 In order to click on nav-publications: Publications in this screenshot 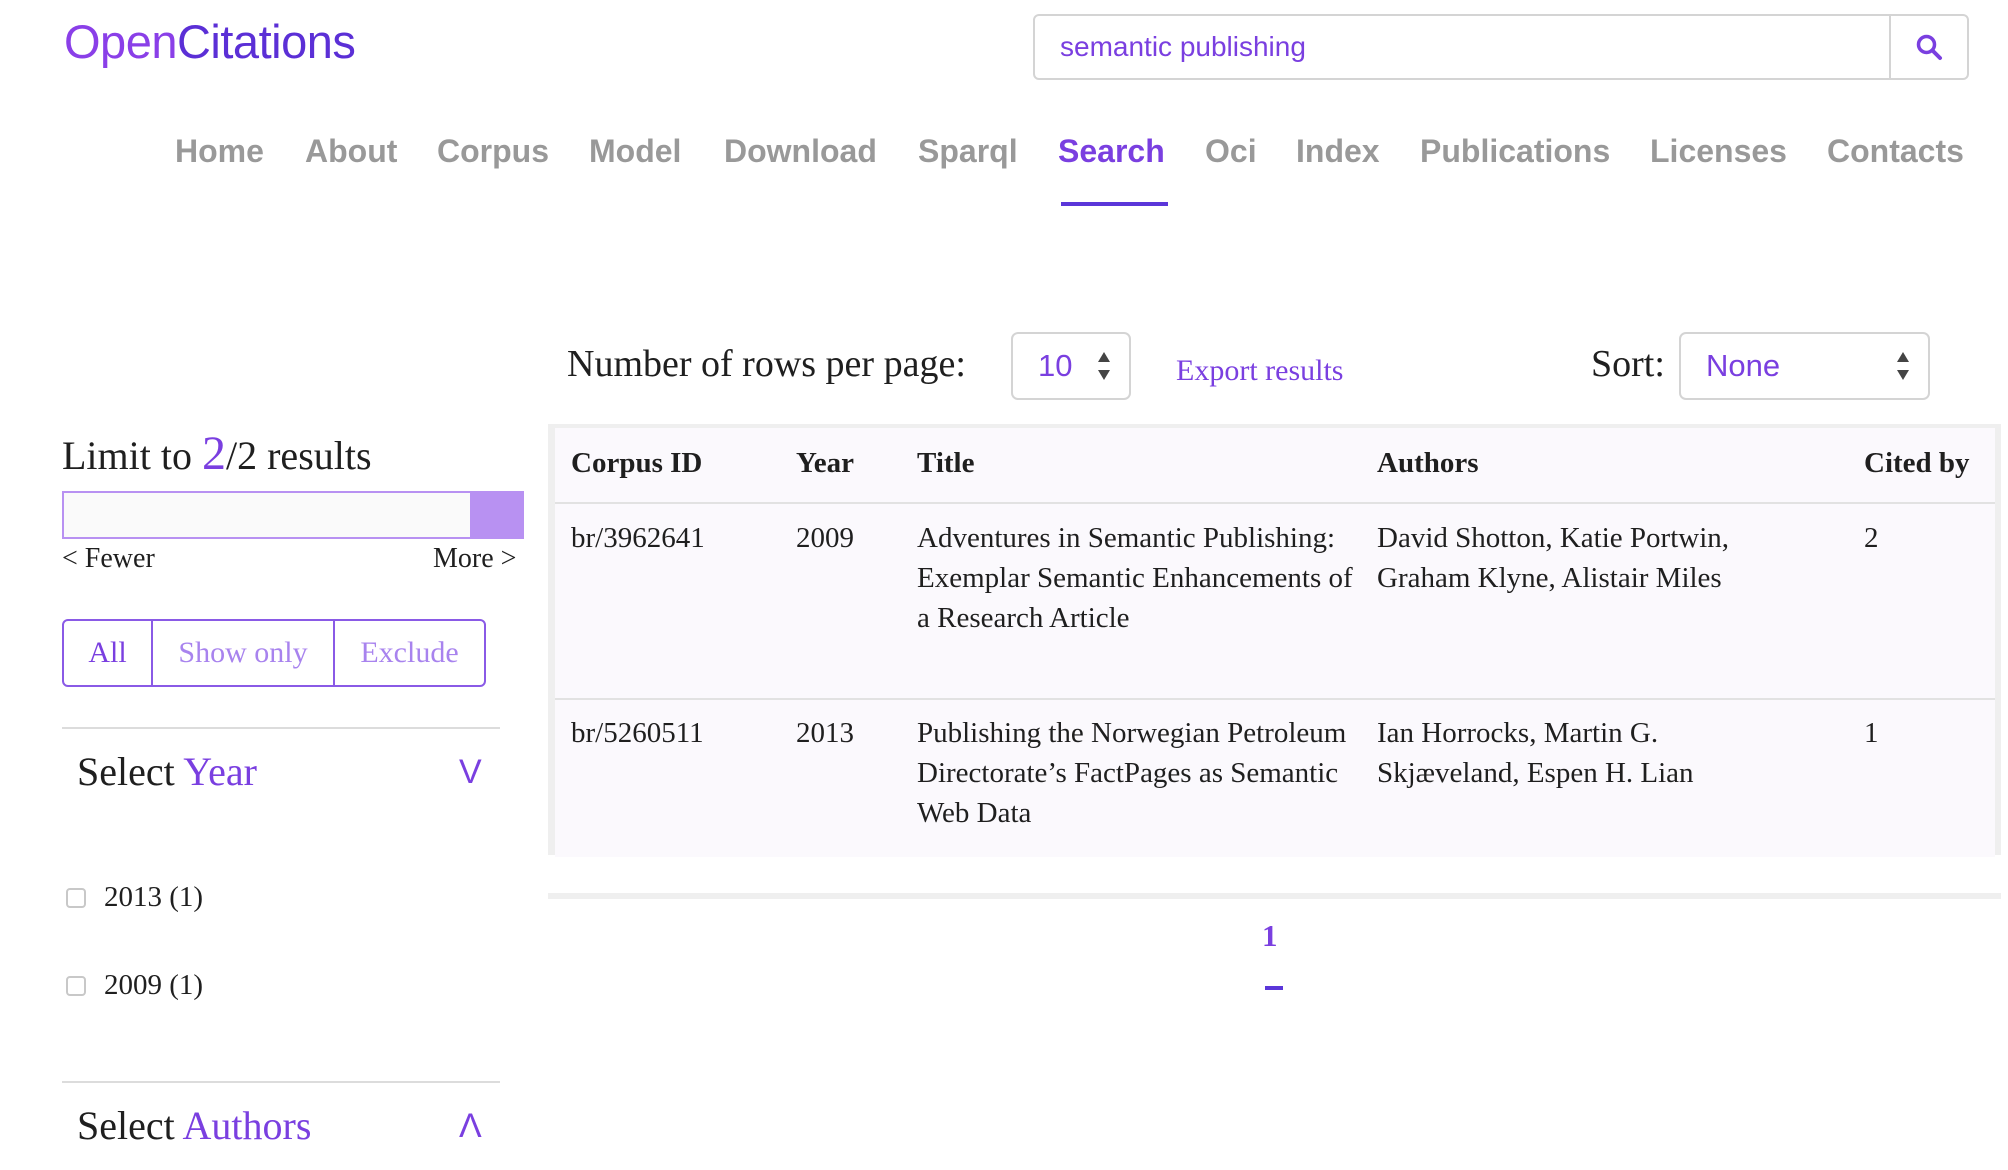, I will do `click(1515, 151)`.